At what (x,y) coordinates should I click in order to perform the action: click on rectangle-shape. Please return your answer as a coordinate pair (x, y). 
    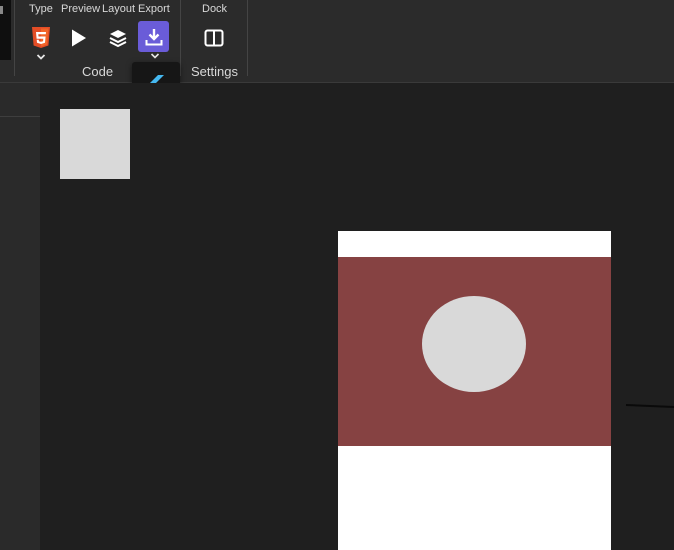
    Looking at the image, I should click on (95, 144).